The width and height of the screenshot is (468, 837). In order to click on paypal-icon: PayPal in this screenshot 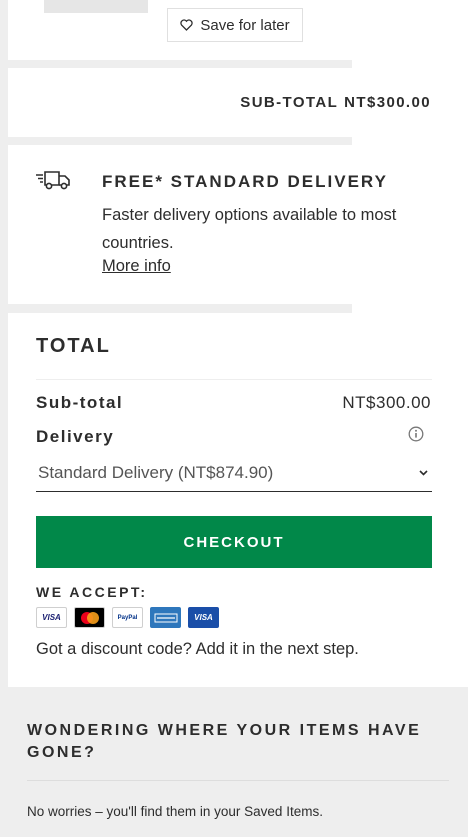, I will do `click(127, 617)`.